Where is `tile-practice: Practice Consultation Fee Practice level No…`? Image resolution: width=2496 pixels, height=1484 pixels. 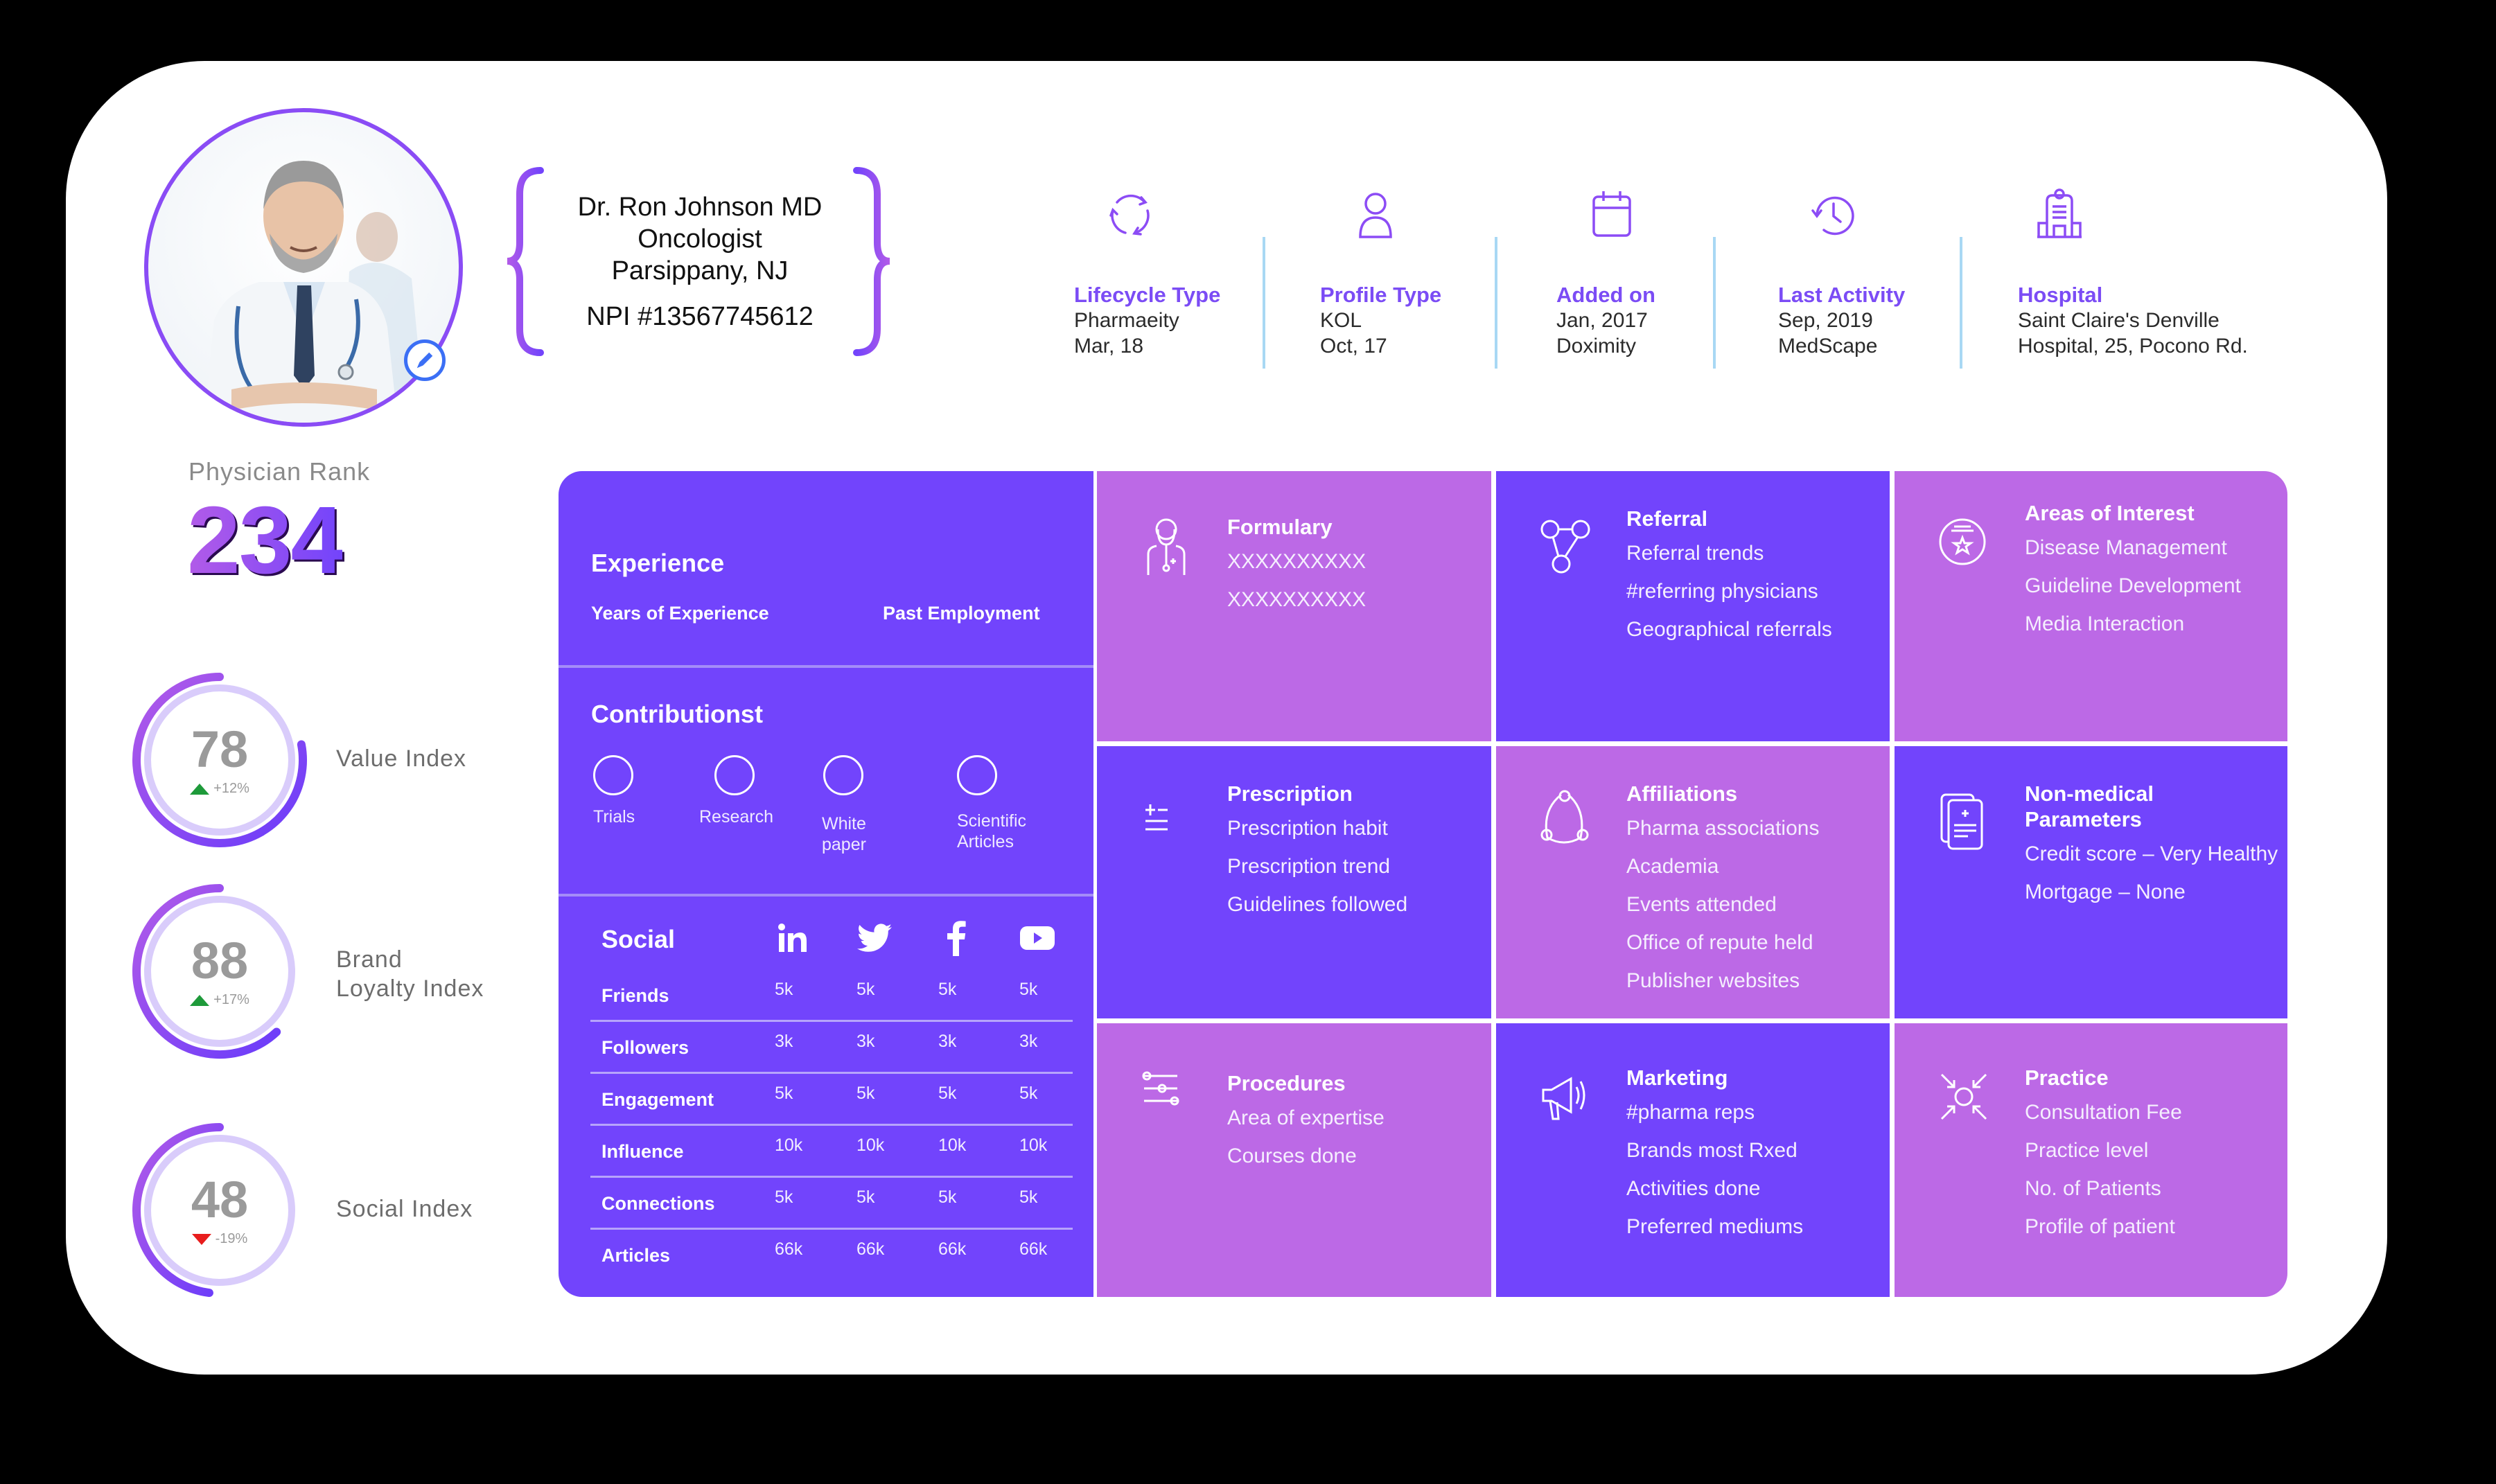
tile-practice: Practice Consultation Fee Practice level No… is located at coordinates (2091, 1160).